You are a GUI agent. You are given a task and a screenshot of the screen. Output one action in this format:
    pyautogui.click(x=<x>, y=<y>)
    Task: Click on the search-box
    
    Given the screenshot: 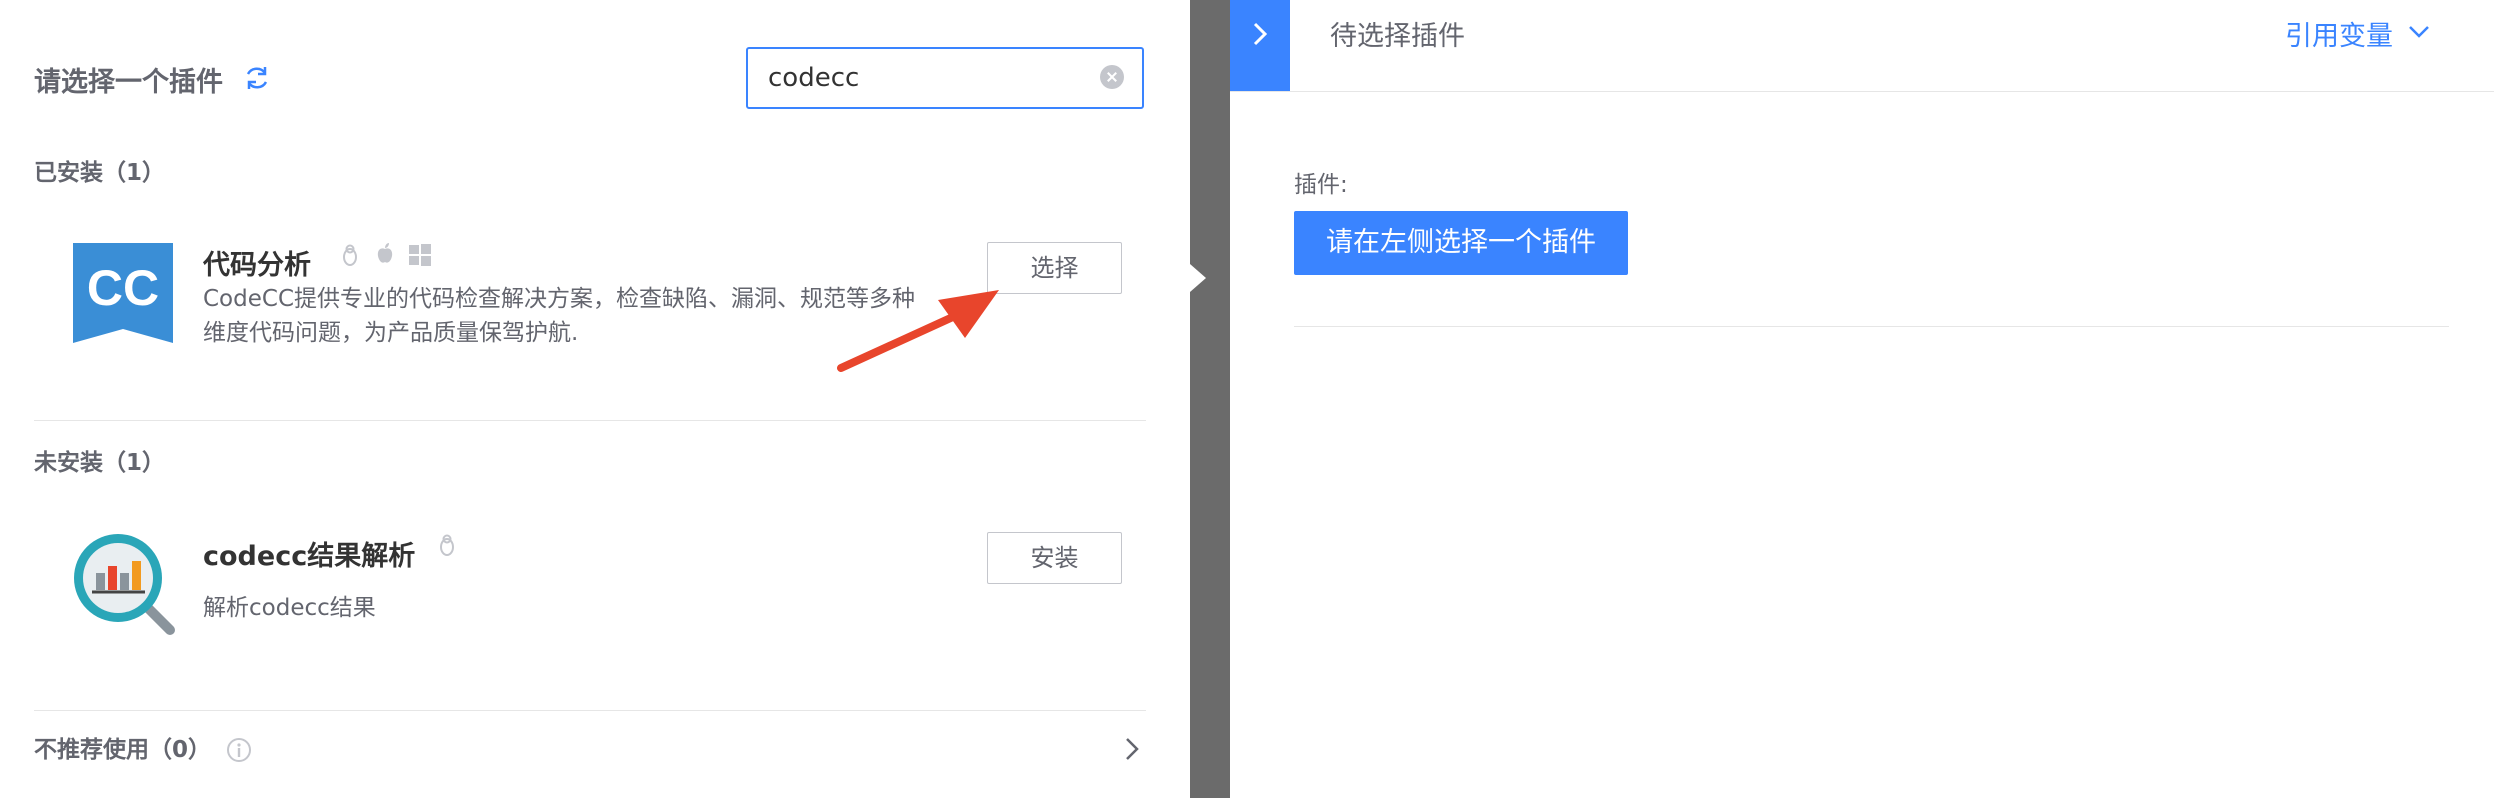 What is the action you would take?
    pyautogui.click(x=945, y=78)
    